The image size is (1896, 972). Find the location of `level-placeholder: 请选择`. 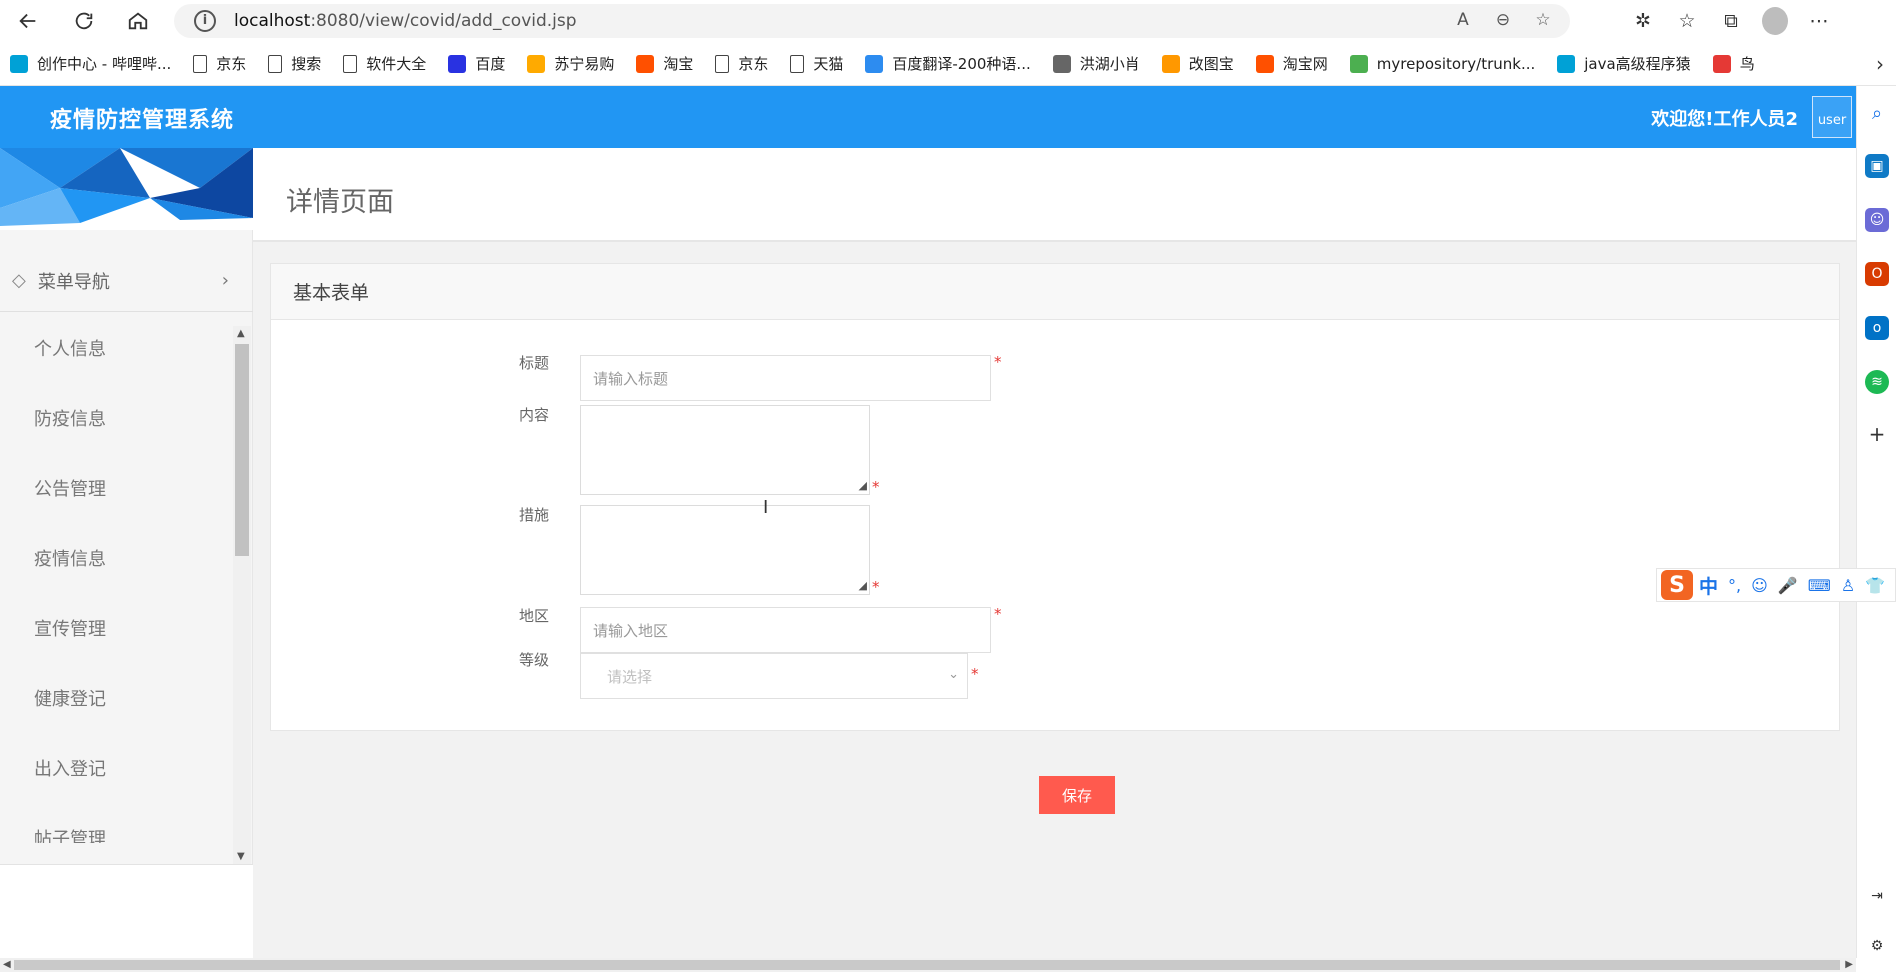

level-placeholder: 请选择 is located at coordinates (630, 676).